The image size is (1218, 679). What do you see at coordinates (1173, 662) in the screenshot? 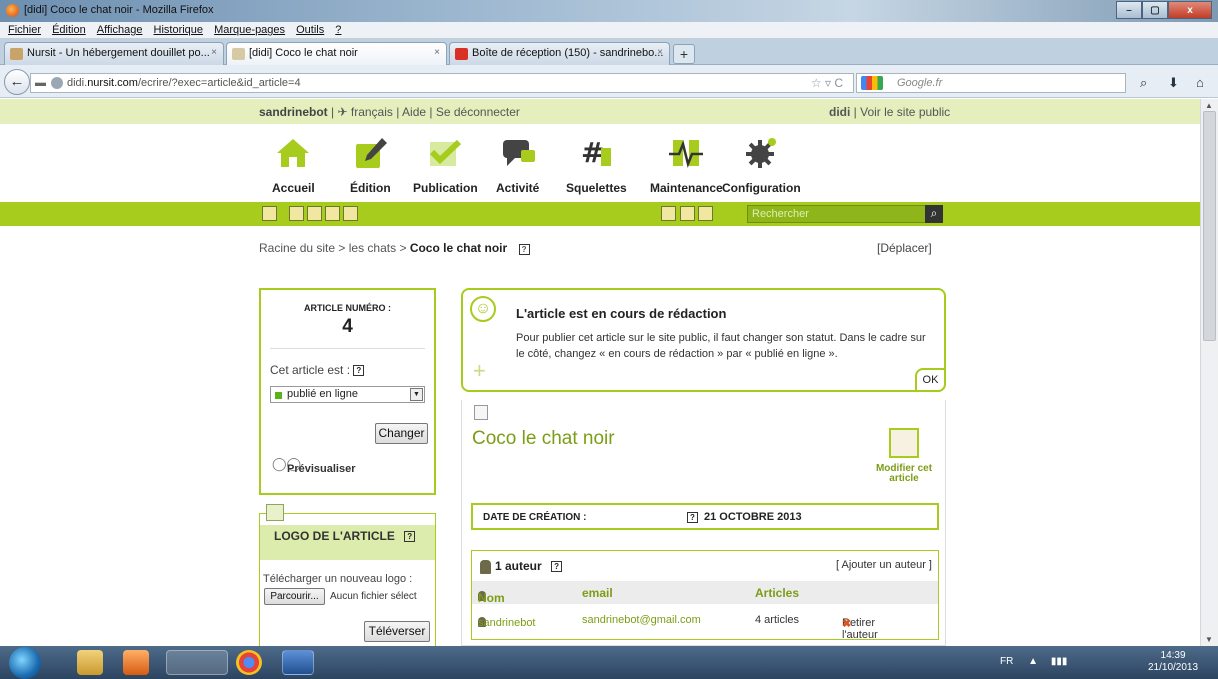
I see `clock: 14:39 21/10/2013` at bounding box center [1173, 662].